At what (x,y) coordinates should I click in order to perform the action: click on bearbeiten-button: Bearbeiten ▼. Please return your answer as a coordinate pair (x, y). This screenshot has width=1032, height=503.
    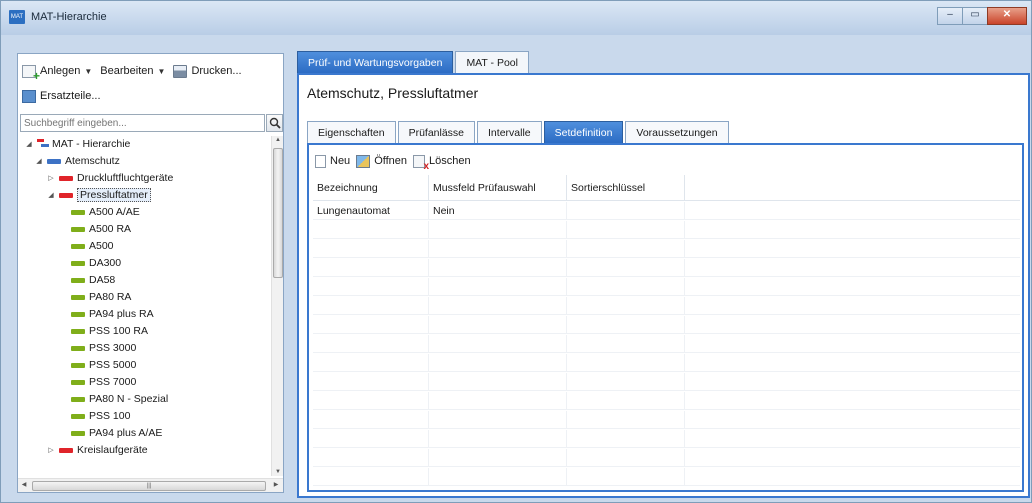
    Looking at the image, I should click on (132, 71).